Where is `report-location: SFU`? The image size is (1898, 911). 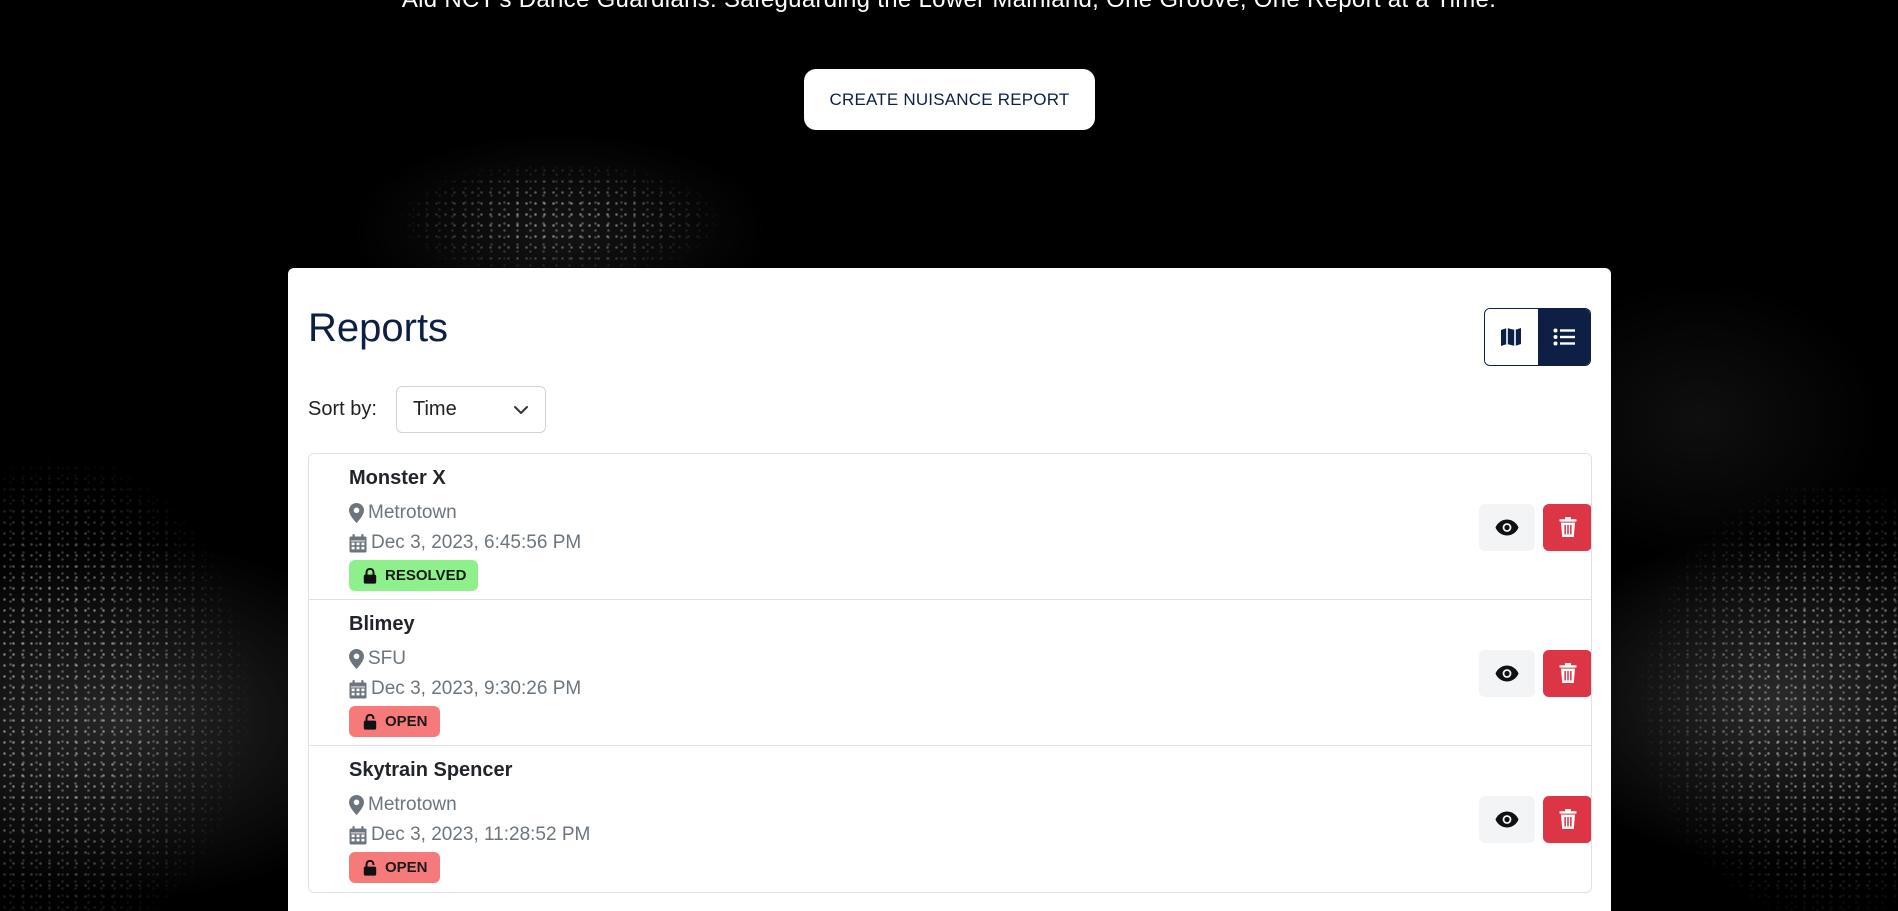 report-location: SFU is located at coordinates (377, 659).